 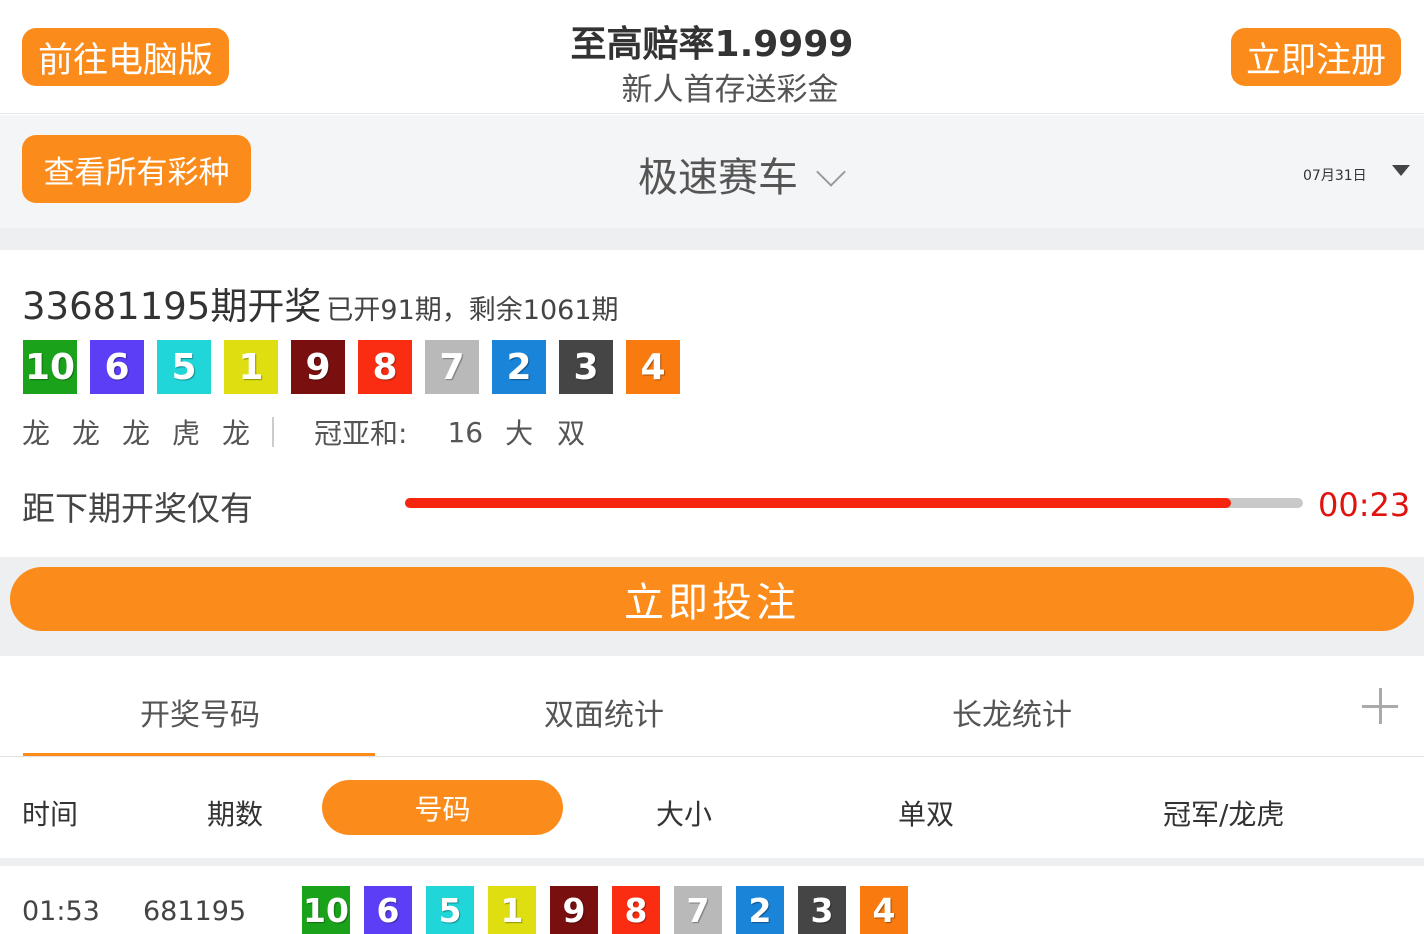 What do you see at coordinates (465, 432) in the screenshot?
I see `sum-value: 16` at bounding box center [465, 432].